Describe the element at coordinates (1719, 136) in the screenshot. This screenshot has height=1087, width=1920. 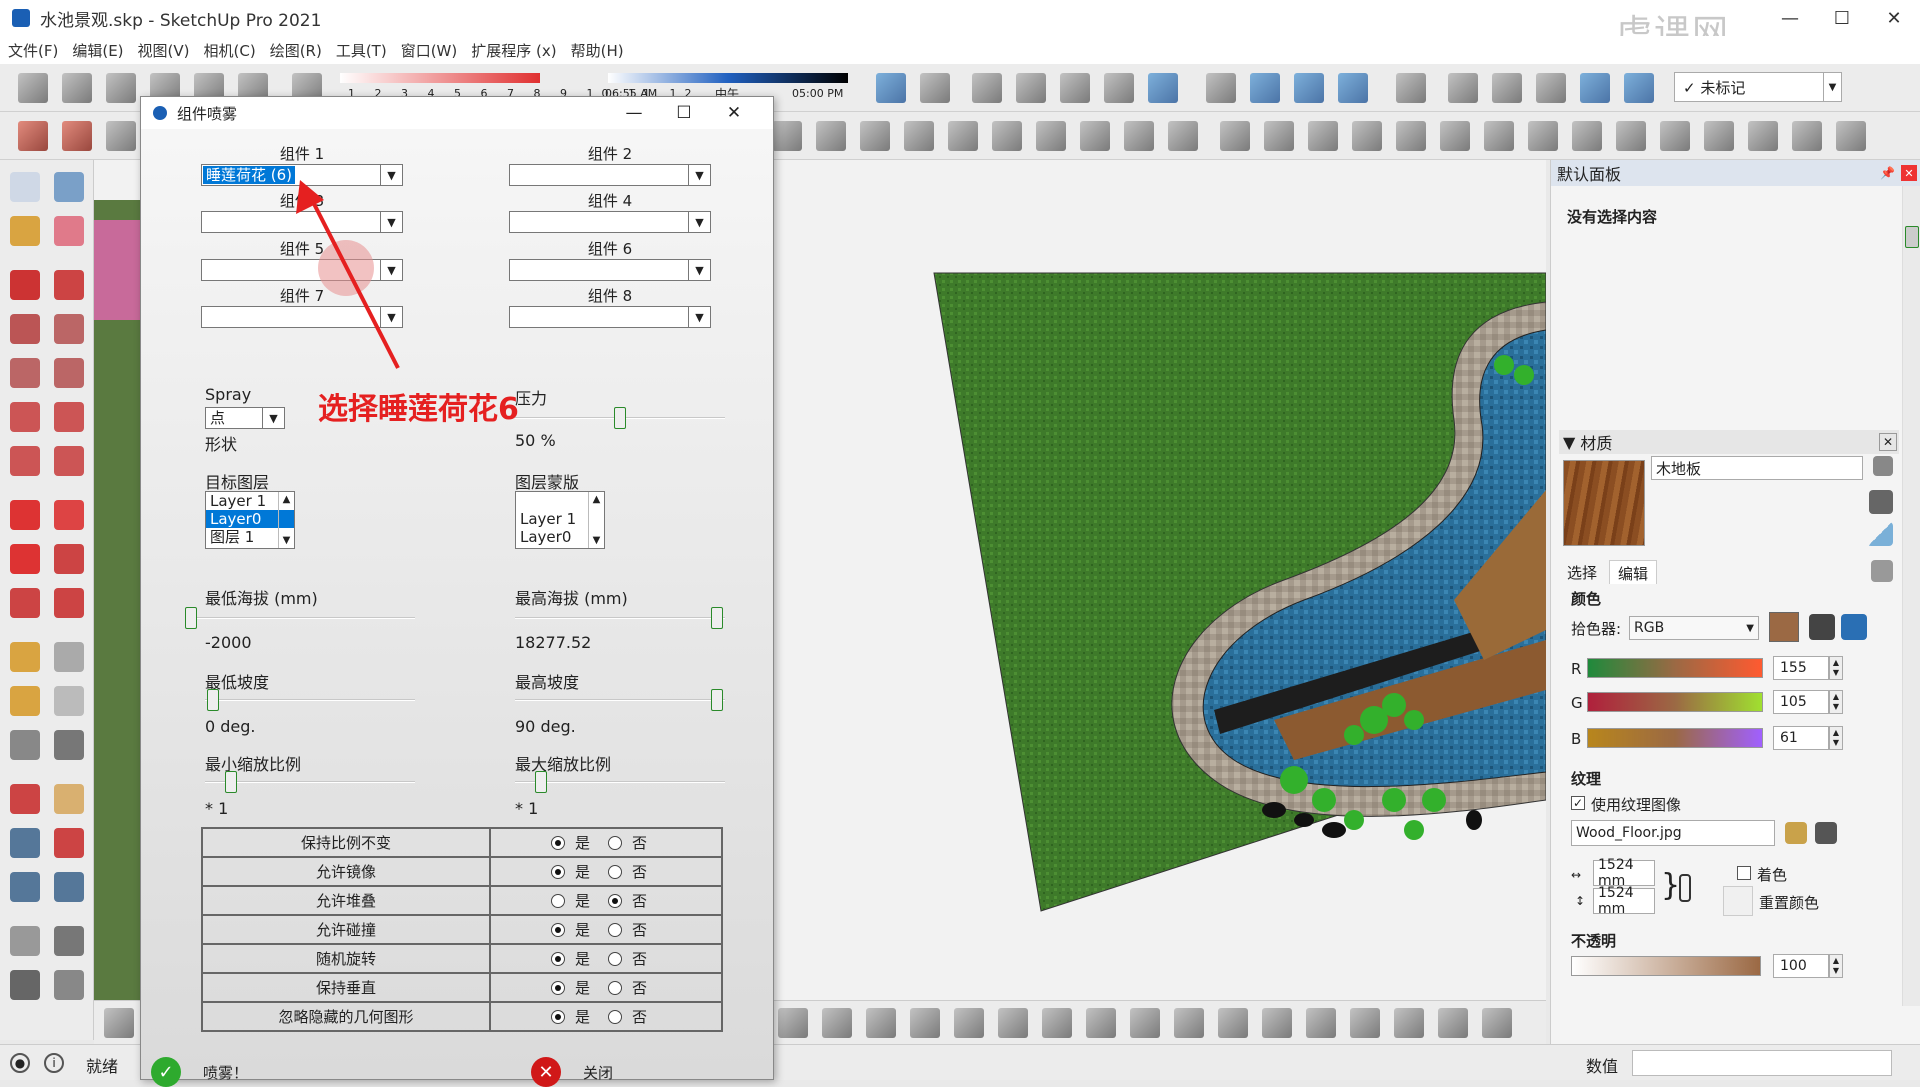
I see `extension-tool-22-icon` at that location.